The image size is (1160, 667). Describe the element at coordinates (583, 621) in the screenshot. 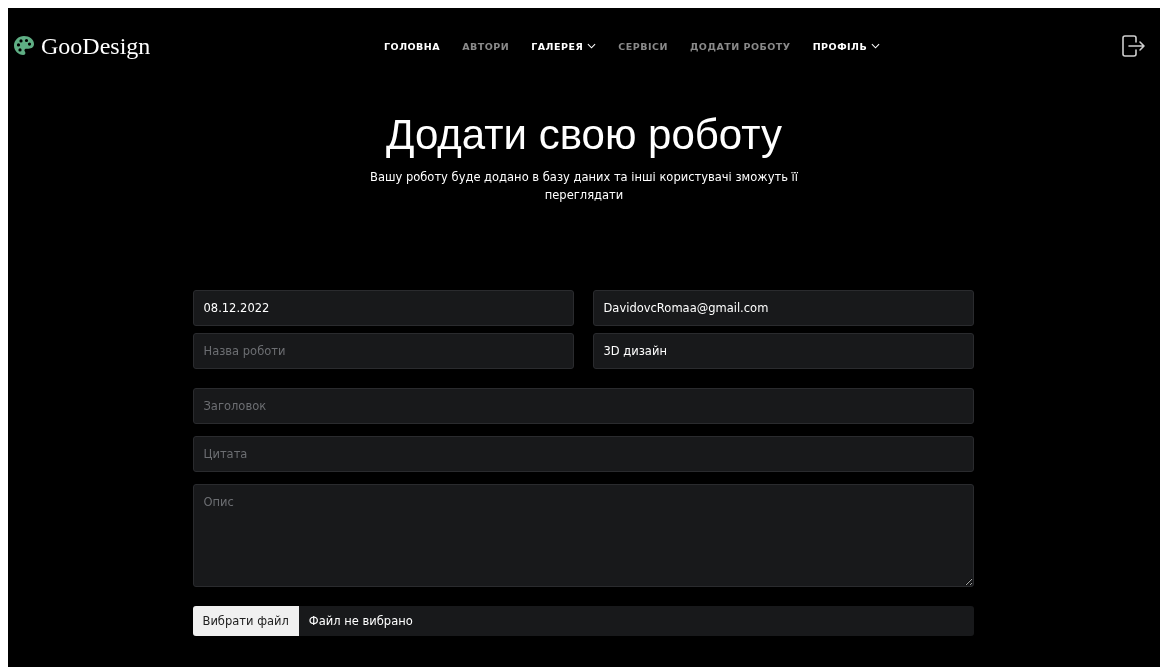

I see `file-input: Вибрати файл Файл не вибрано` at that location.